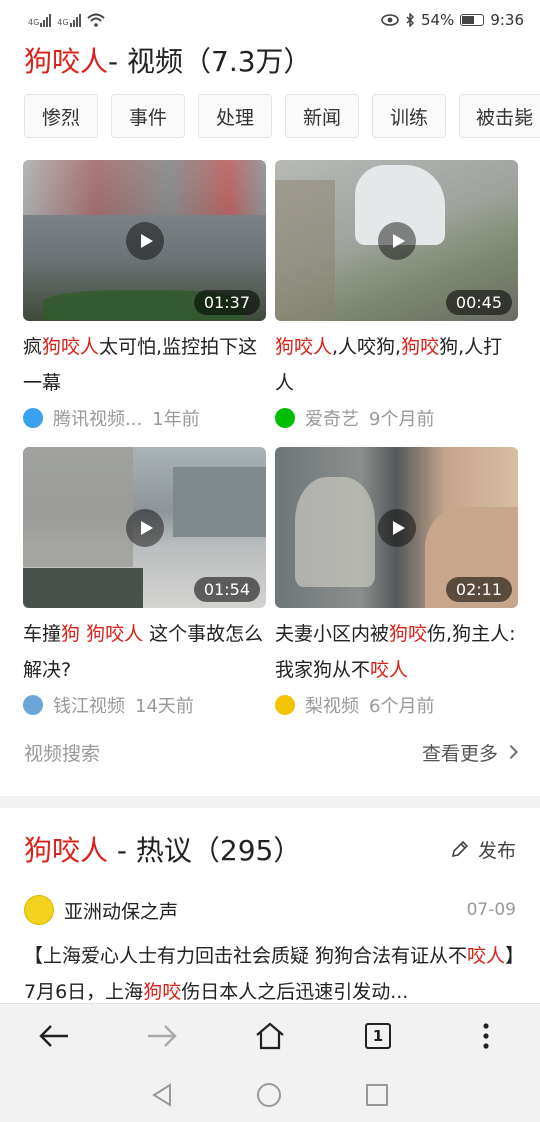 The width and height of the screenshot is (540, 1122). What do you see at coordinates (491, 910) in the screenshot?
I see `post-date: 07-09` at bounding box center [491, 910].